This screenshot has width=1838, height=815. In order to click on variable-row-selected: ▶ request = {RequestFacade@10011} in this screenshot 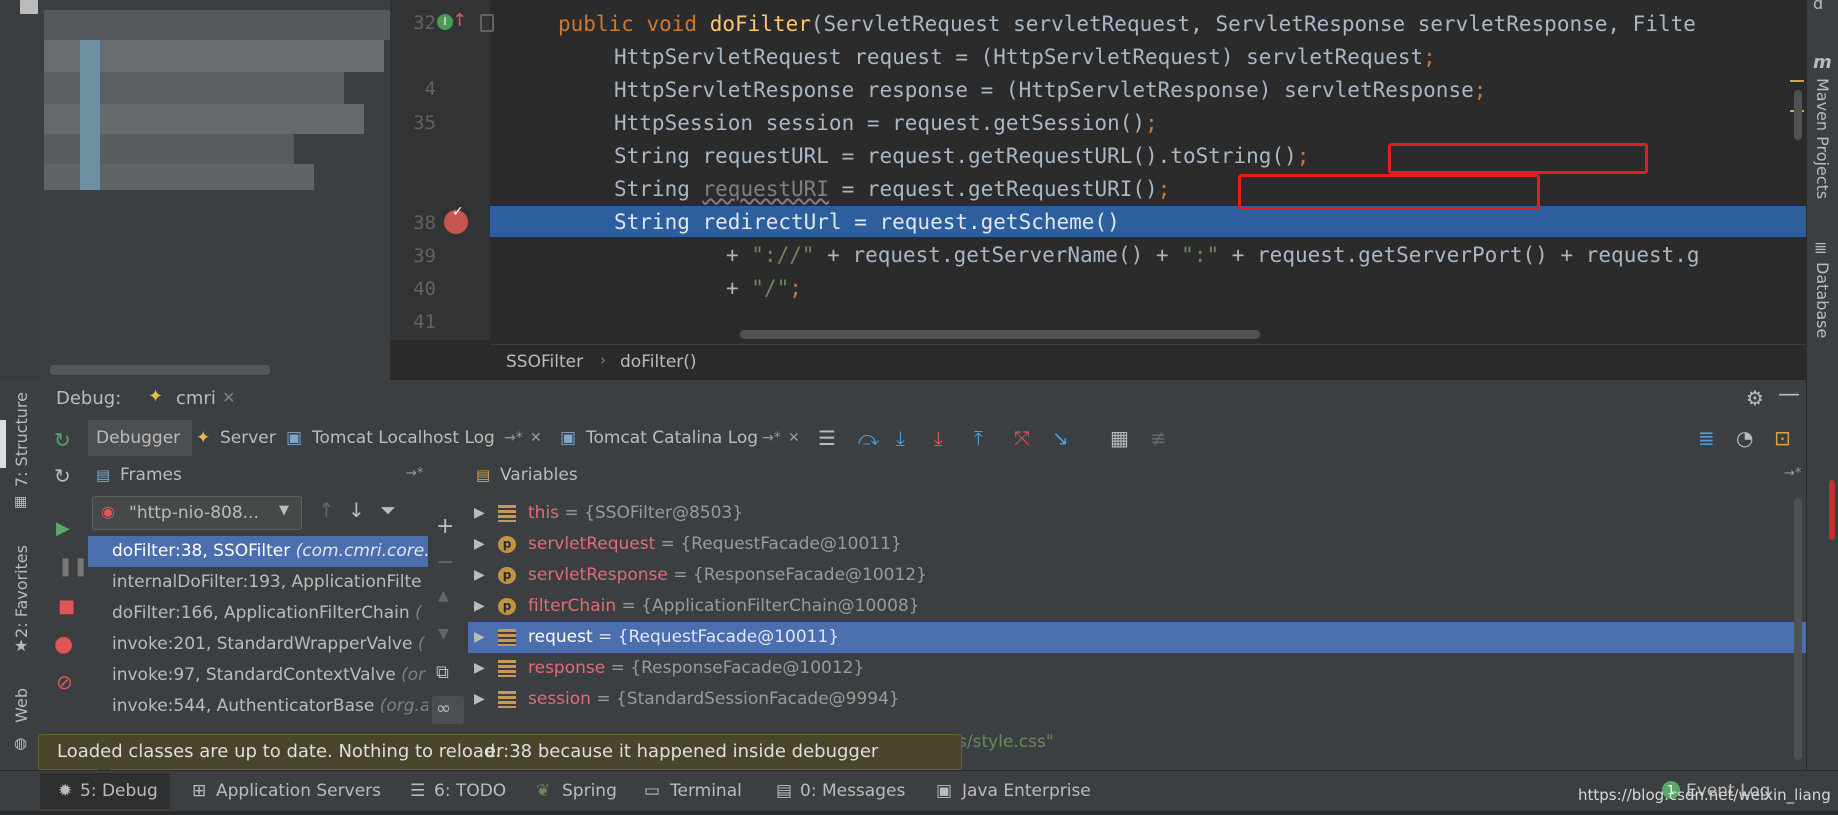, I will do `click(1137, 637)`.